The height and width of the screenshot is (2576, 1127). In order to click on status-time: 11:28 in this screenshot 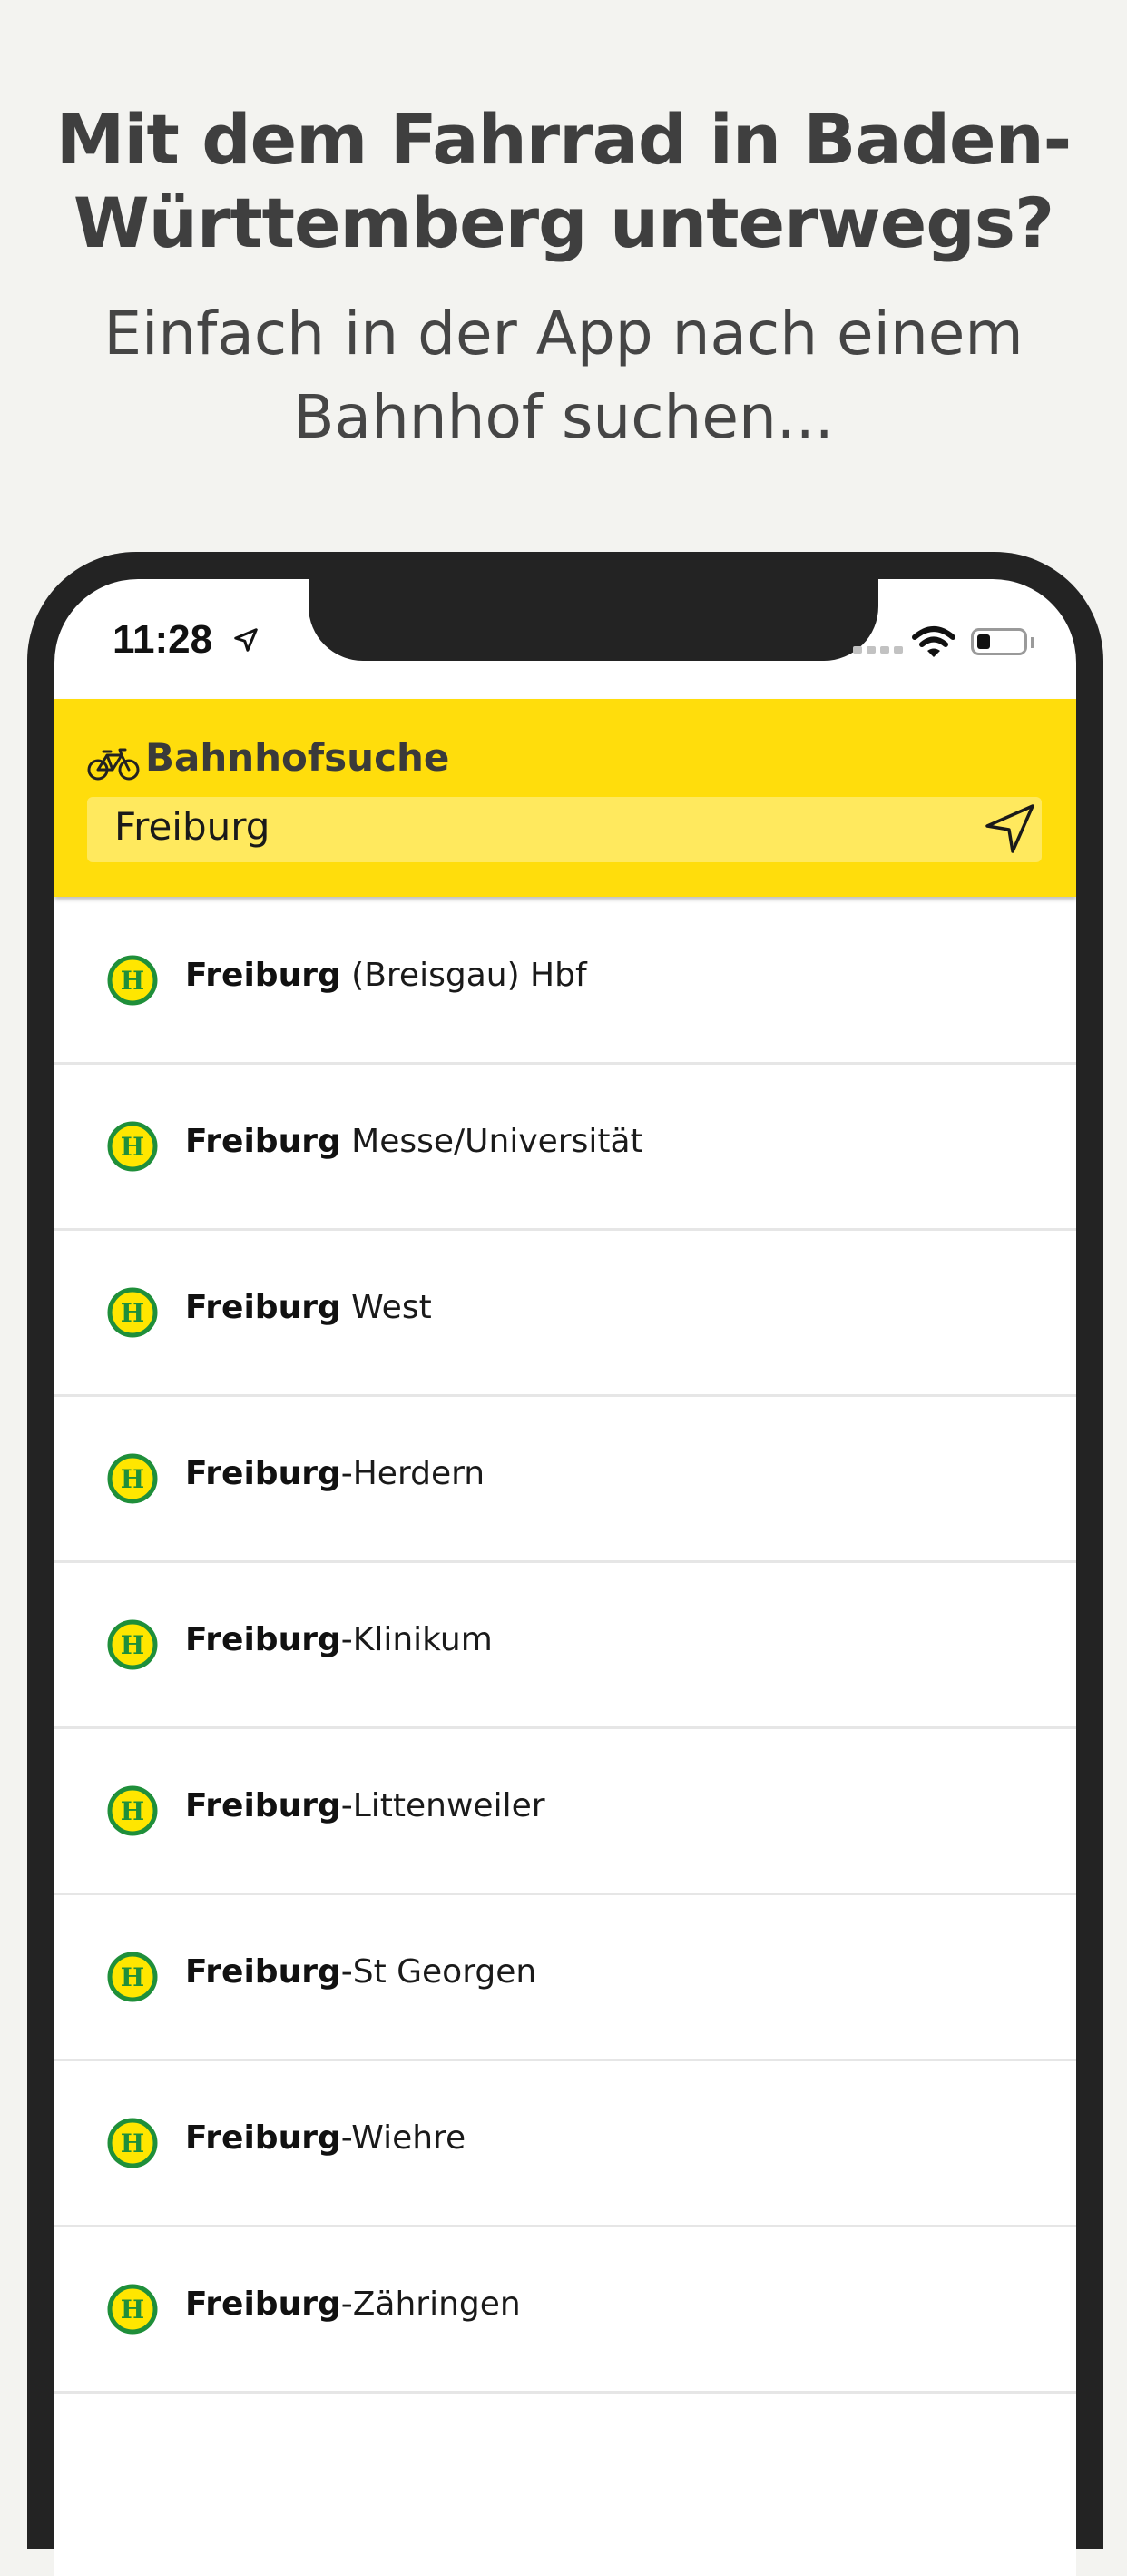, I will do `click(163, 639)`.